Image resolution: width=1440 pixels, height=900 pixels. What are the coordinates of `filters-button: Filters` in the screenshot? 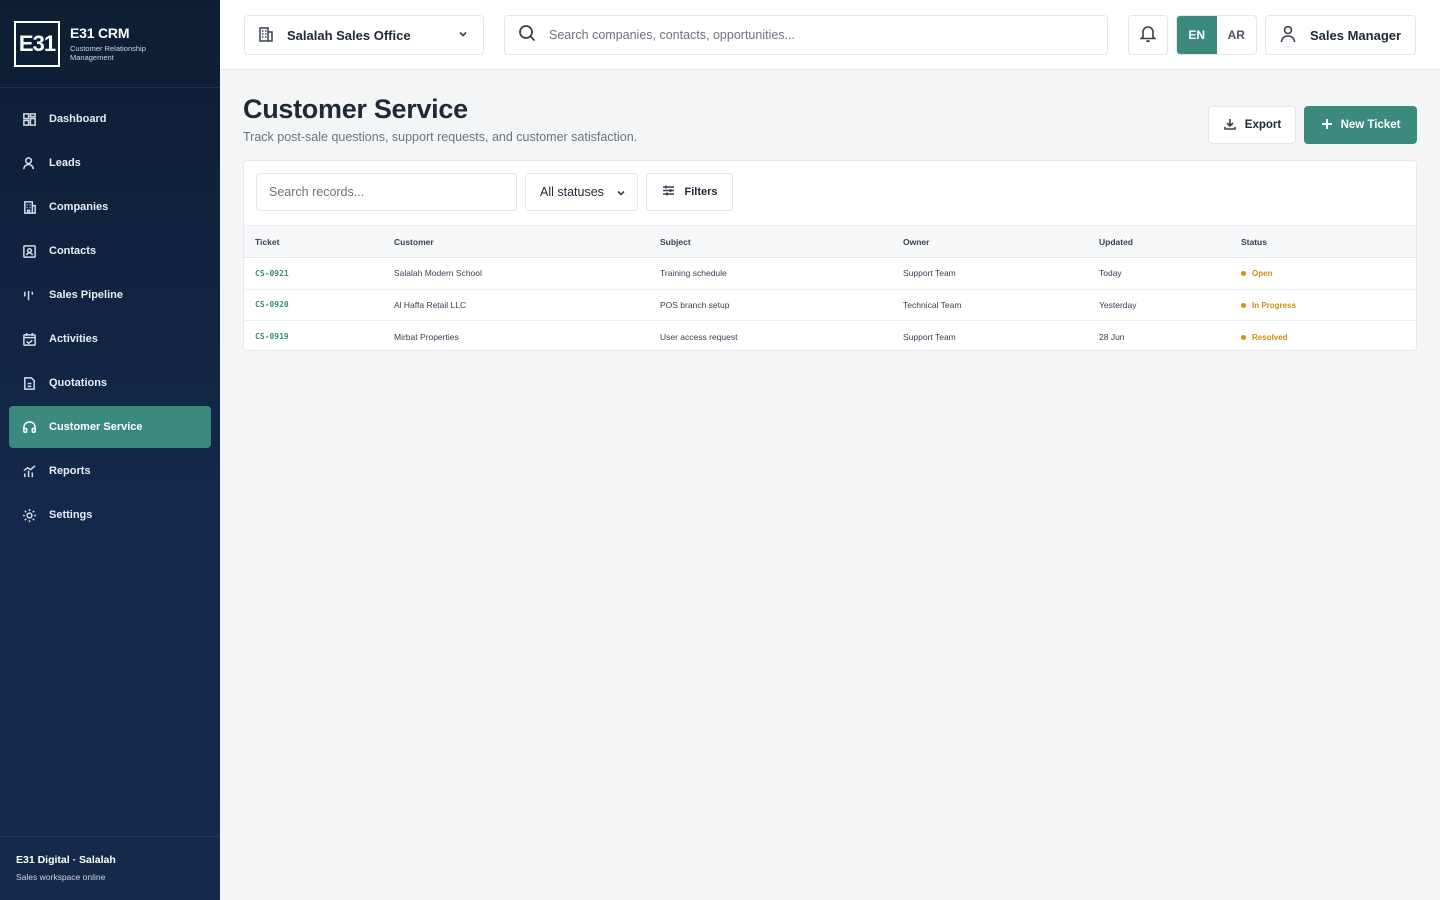 It's located at (689, 192).